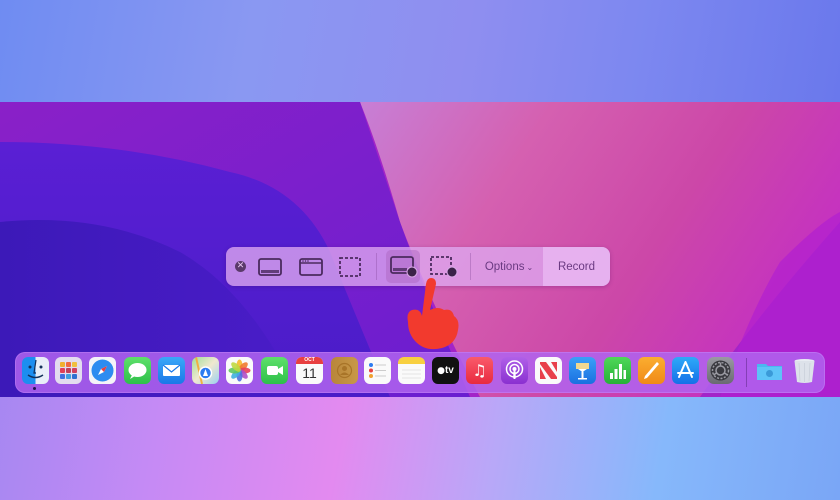  I want to click on notes-icon, so click(411, 374).